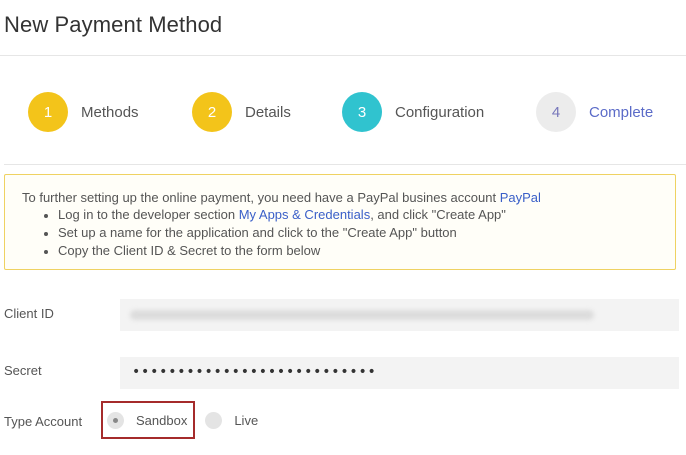 This screenshot has height=455, width=686. I want to click on type-account-radio-group: Sandbox Live, so click(179, 420).